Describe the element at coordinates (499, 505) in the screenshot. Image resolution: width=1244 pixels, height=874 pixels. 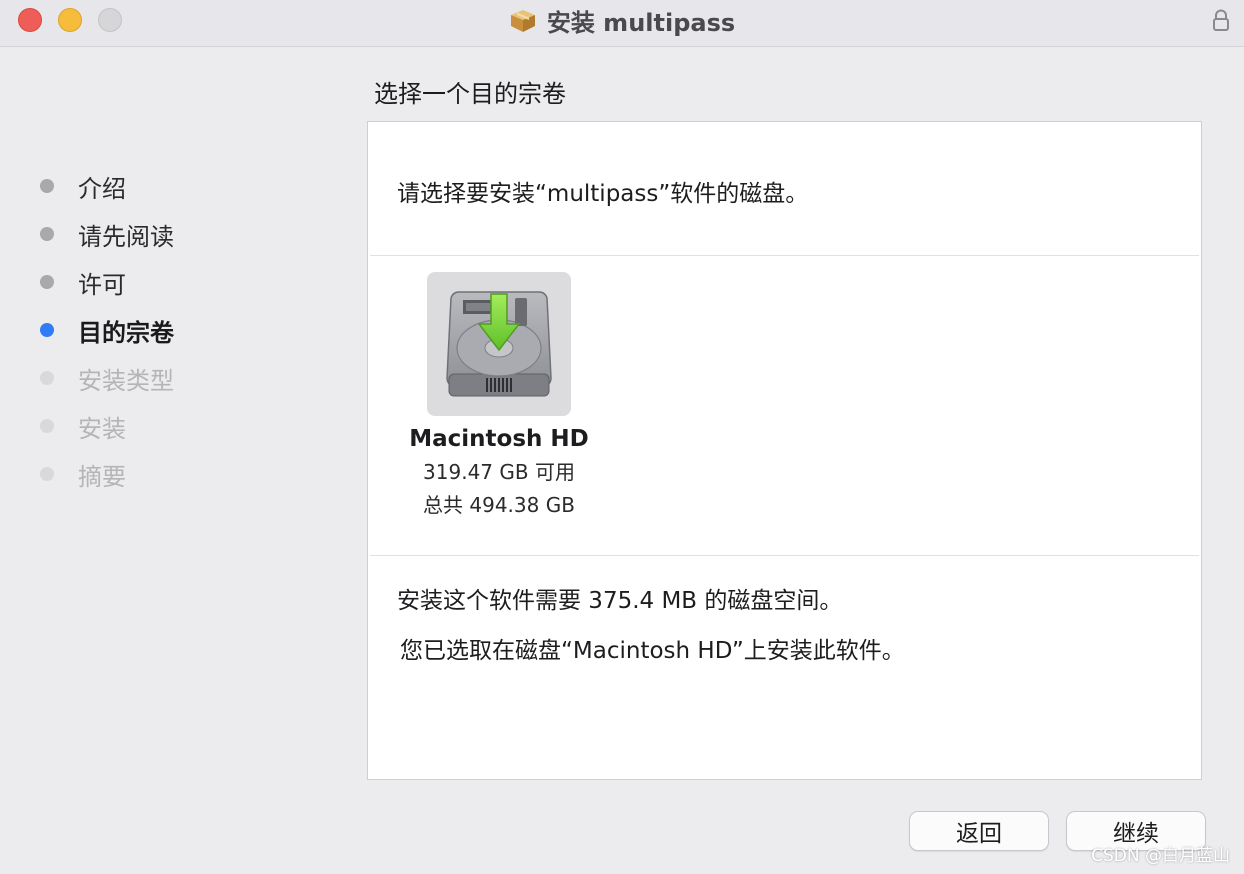
I see `disk-total-space: 总共 494.38 GB` at that location.